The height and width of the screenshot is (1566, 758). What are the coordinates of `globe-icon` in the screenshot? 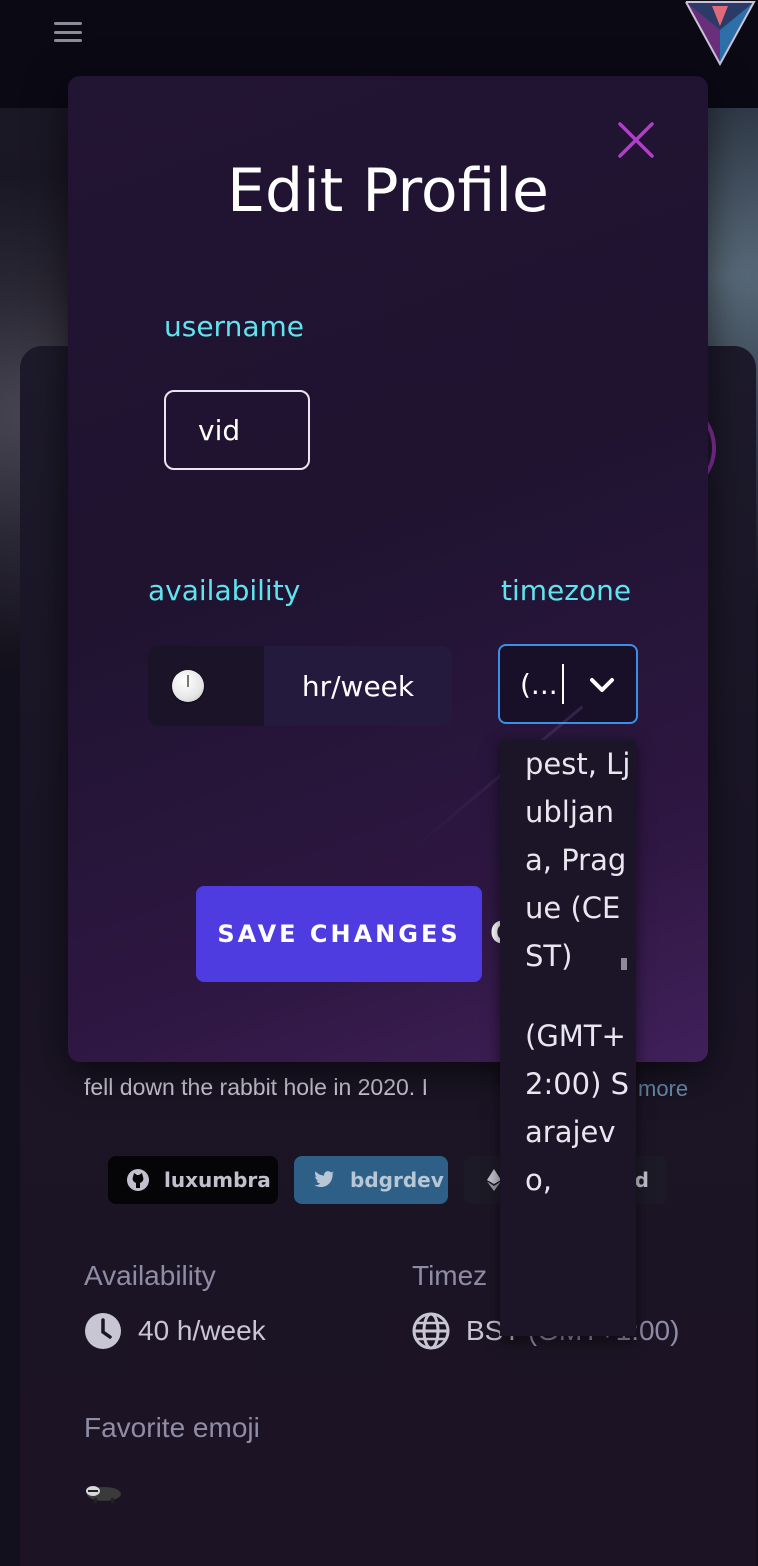 It's located at (431, 1331).